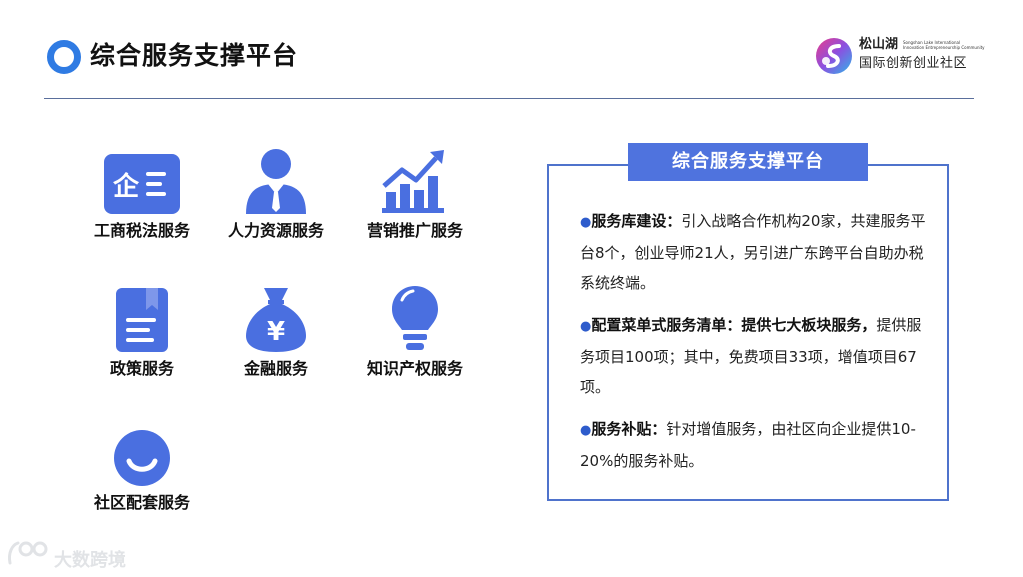  I want to click on service-label: 工商税法服务, so click(141, 230).